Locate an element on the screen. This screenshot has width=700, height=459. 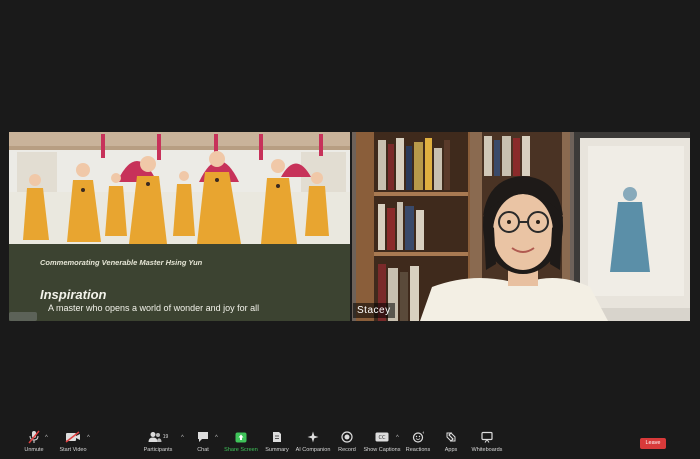
participants-label: Participants is located at coordinates (158, 450).